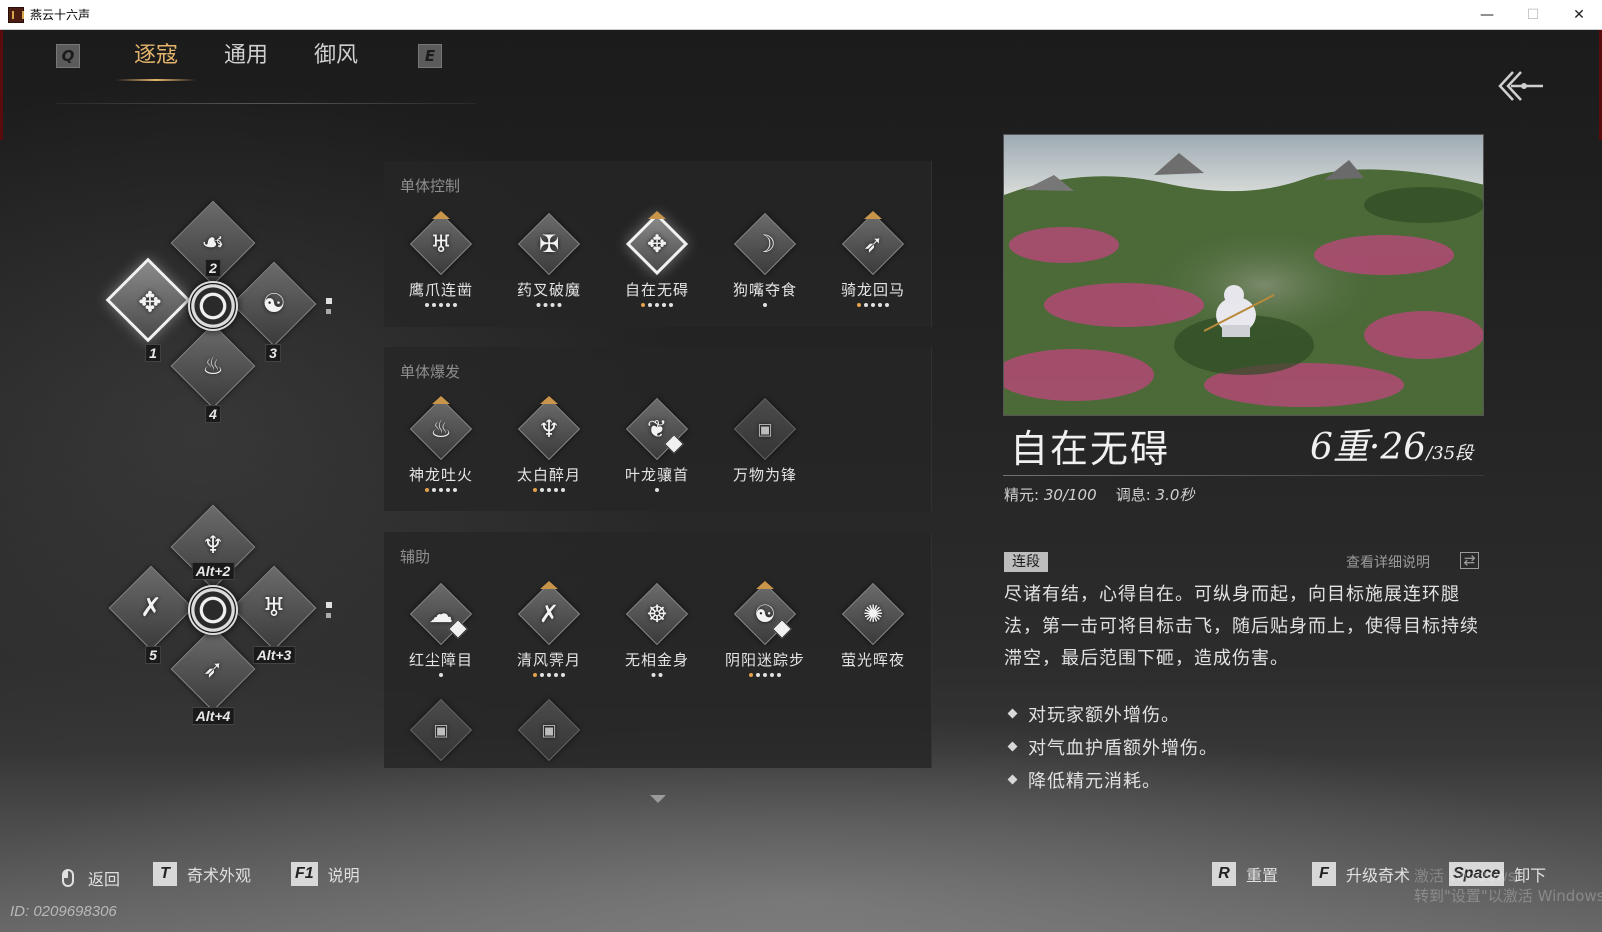 This screenshot has height=932, width=1602. What do you see at coordinates (1022, 495) in the screenshot?
I see `energy-label: 精元:` at bounding box center [1022, 495].